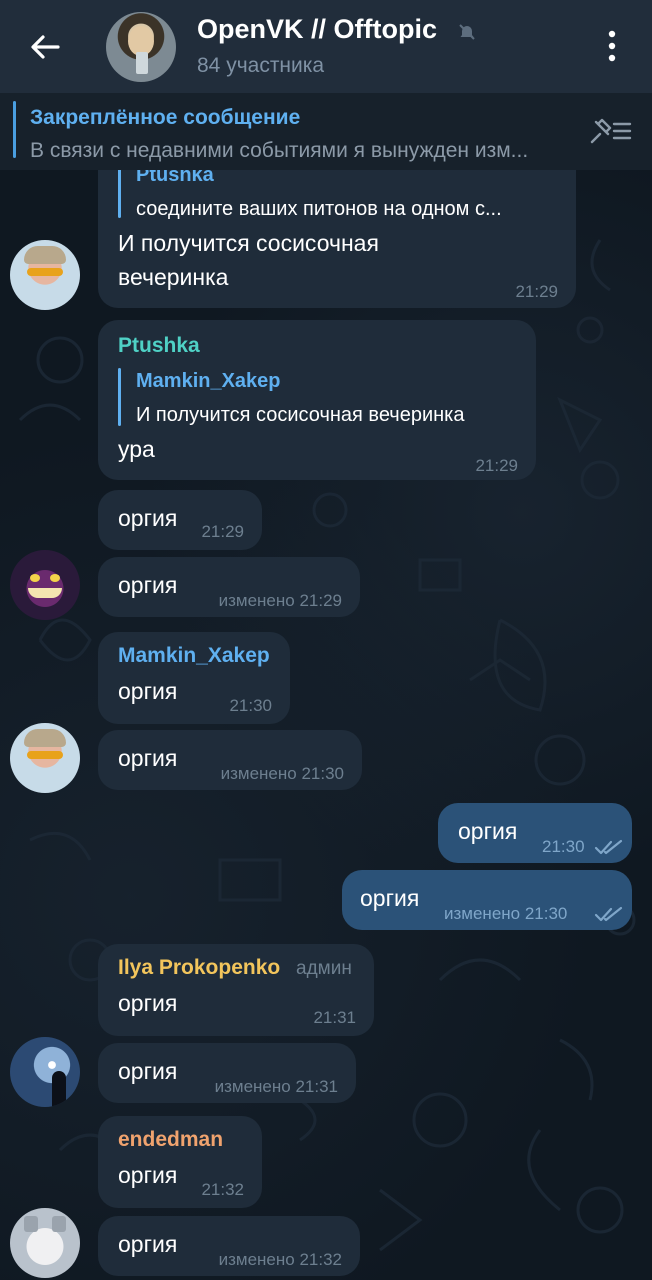  Describe the element at coordinates (180, 1162) in the screenshot. I see `message-bubble: endedman оргия 21:32` at that location.